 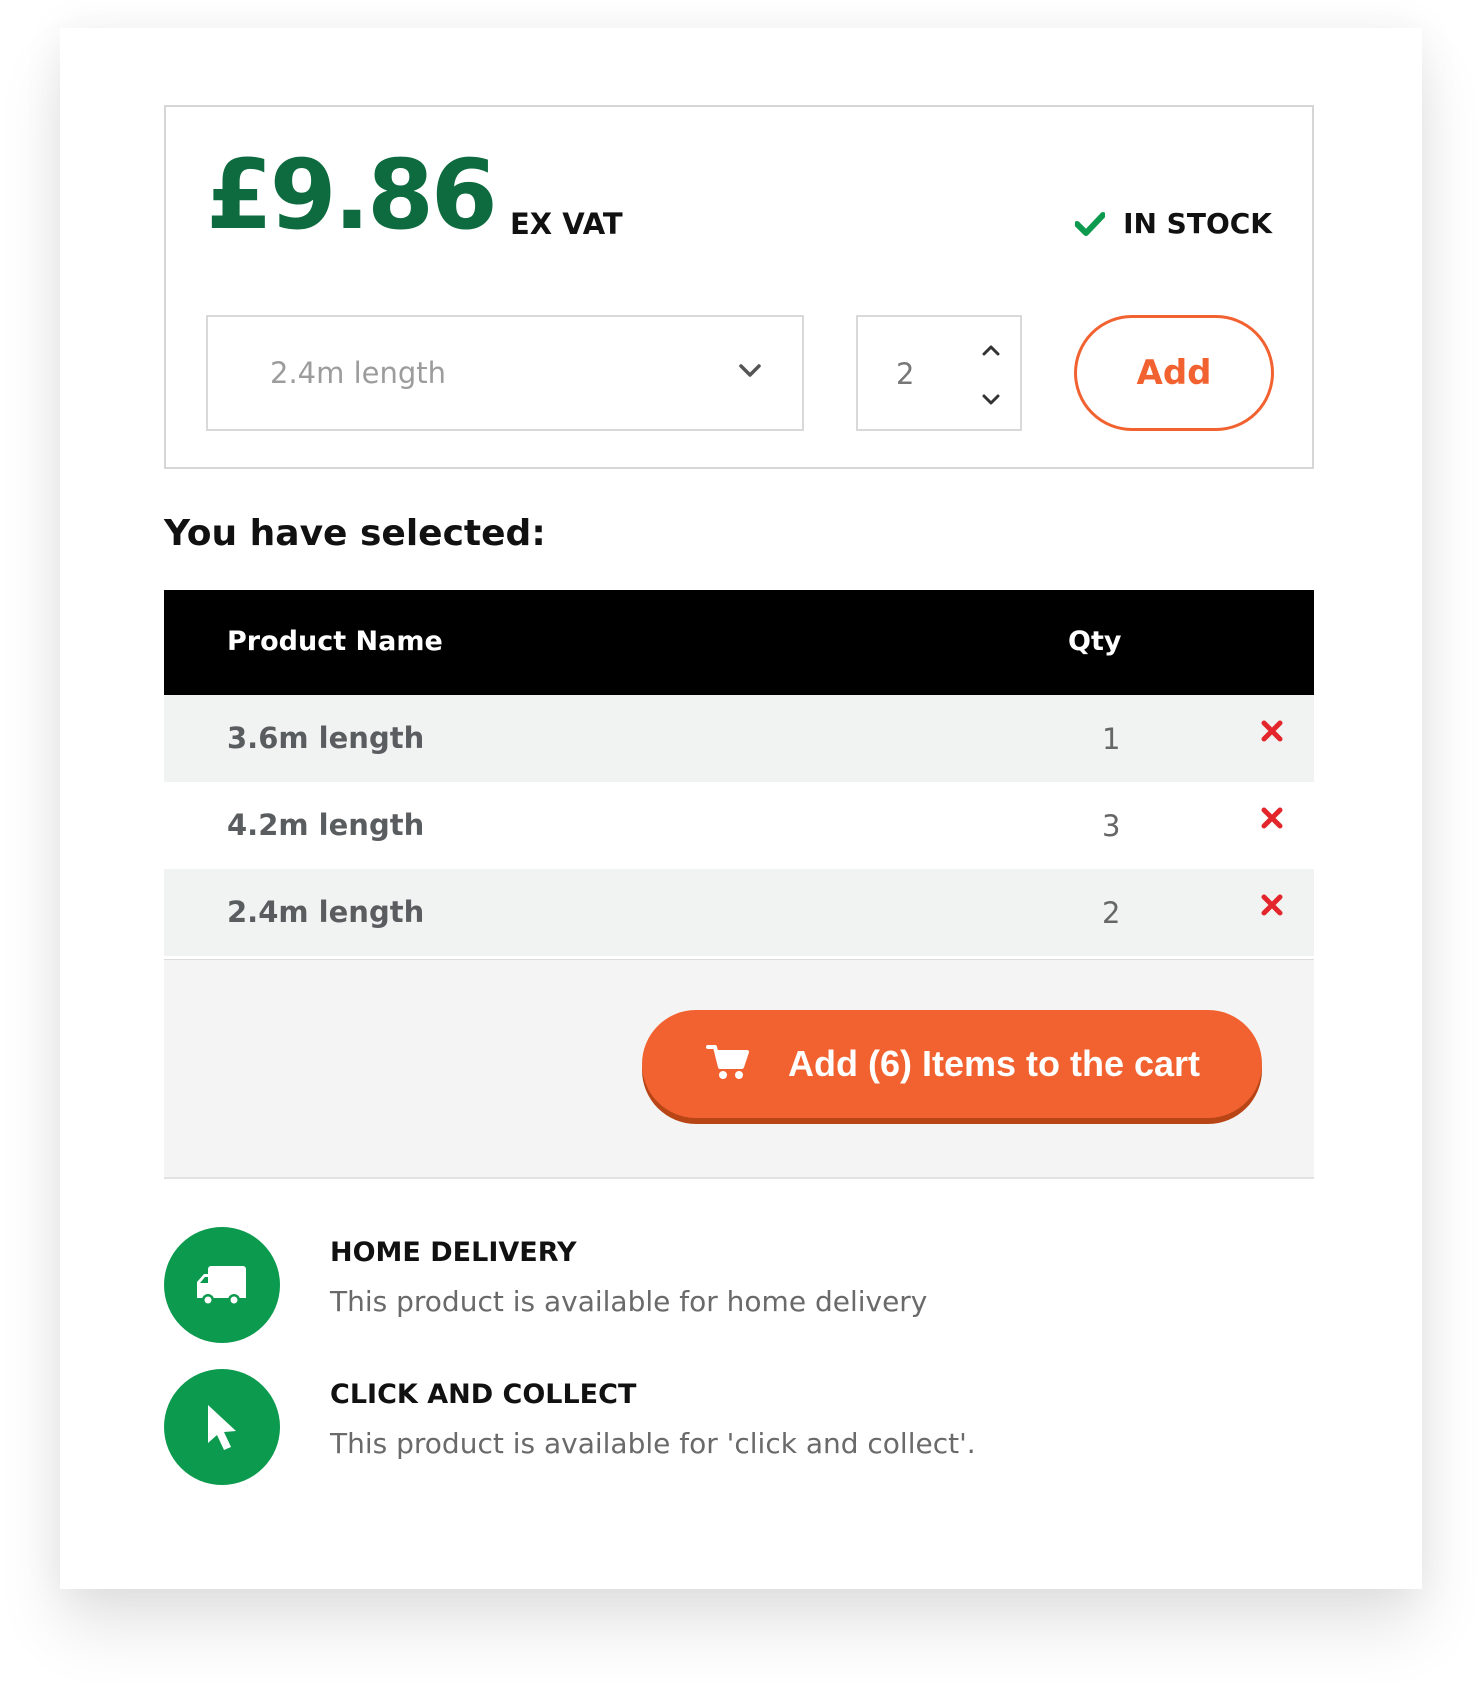 What do you see at coordinates (1174, 373) in the screenshot?
I see `add-button: Add` at bounding box center [1174, 373].